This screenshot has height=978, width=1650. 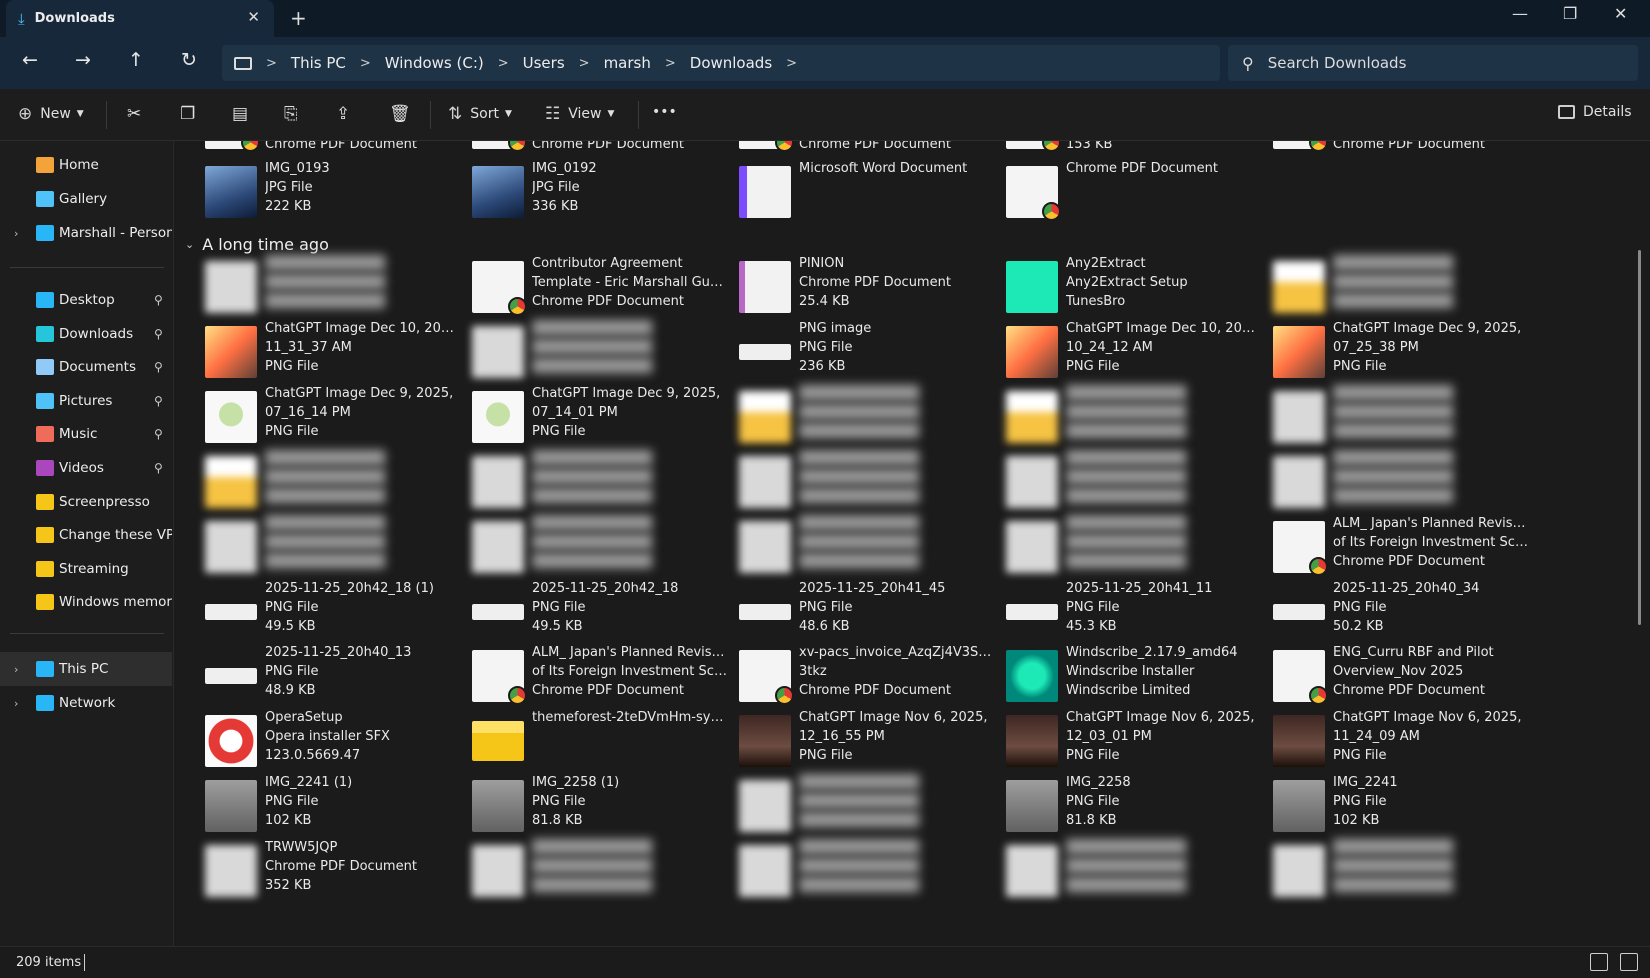 What do you see at coordinates (86, 468) in the screenshot?
I see `sidebar-item-videos: Videos ⚲` at bounding box center [86, 468].